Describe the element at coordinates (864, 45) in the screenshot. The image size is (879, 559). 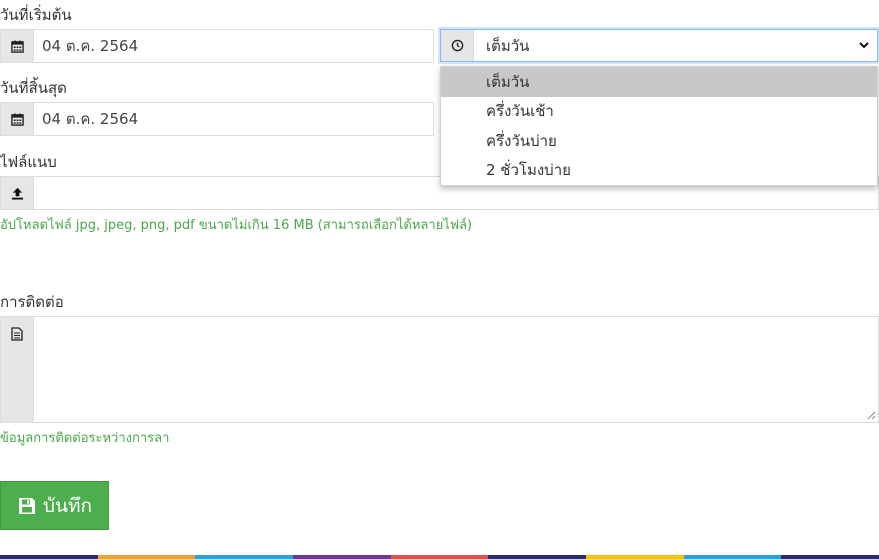
I see `chevron-down-icon` at that location.